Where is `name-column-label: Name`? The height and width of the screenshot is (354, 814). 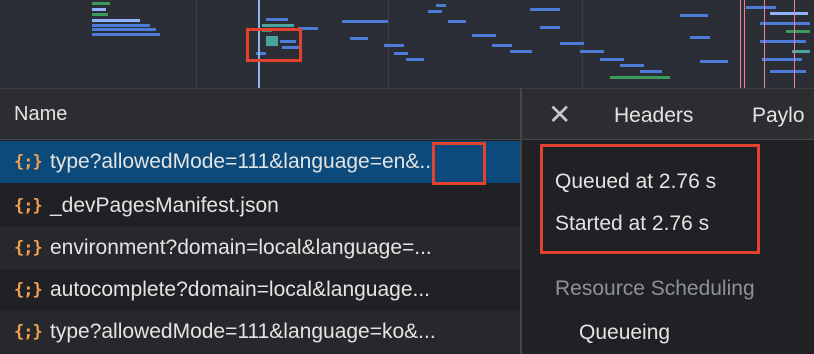 name-column-label: Name is located at coordinates (41, 114).